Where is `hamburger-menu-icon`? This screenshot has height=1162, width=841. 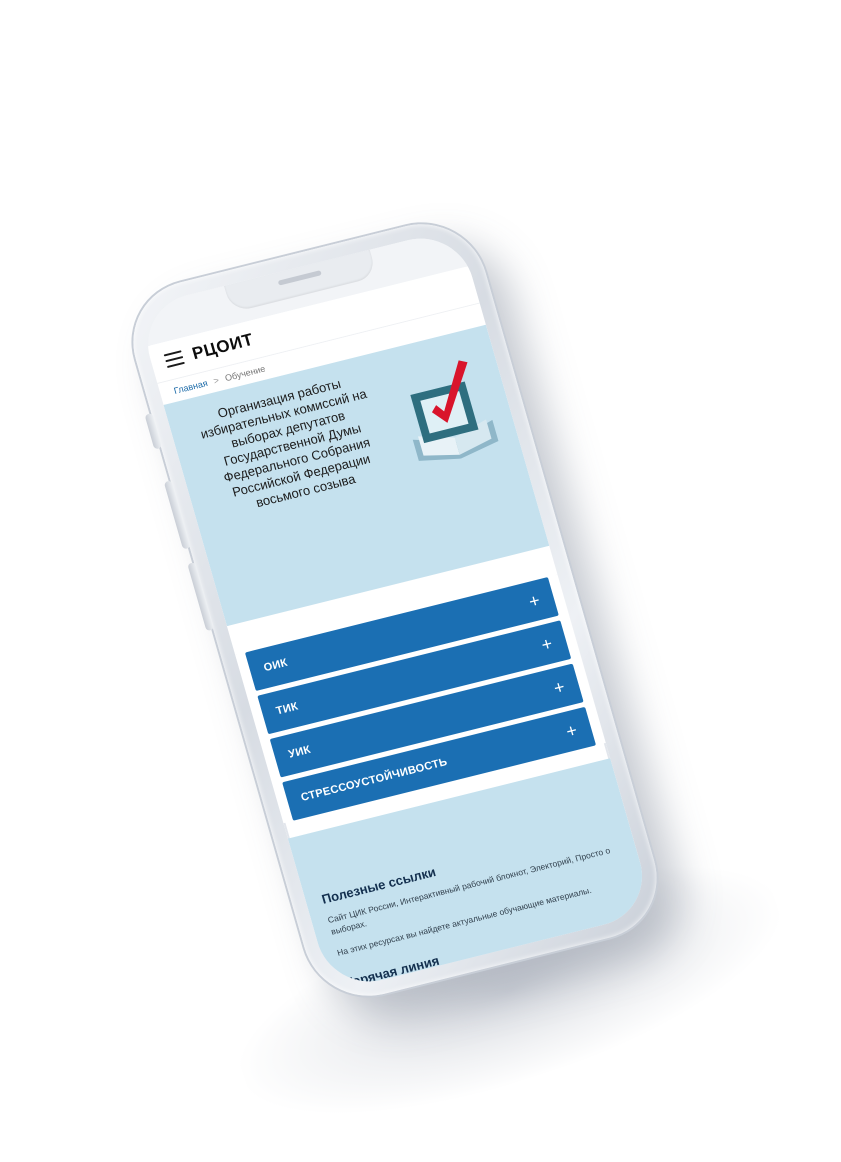 hamburger-menu-icon is located at coordinates (174, 359).